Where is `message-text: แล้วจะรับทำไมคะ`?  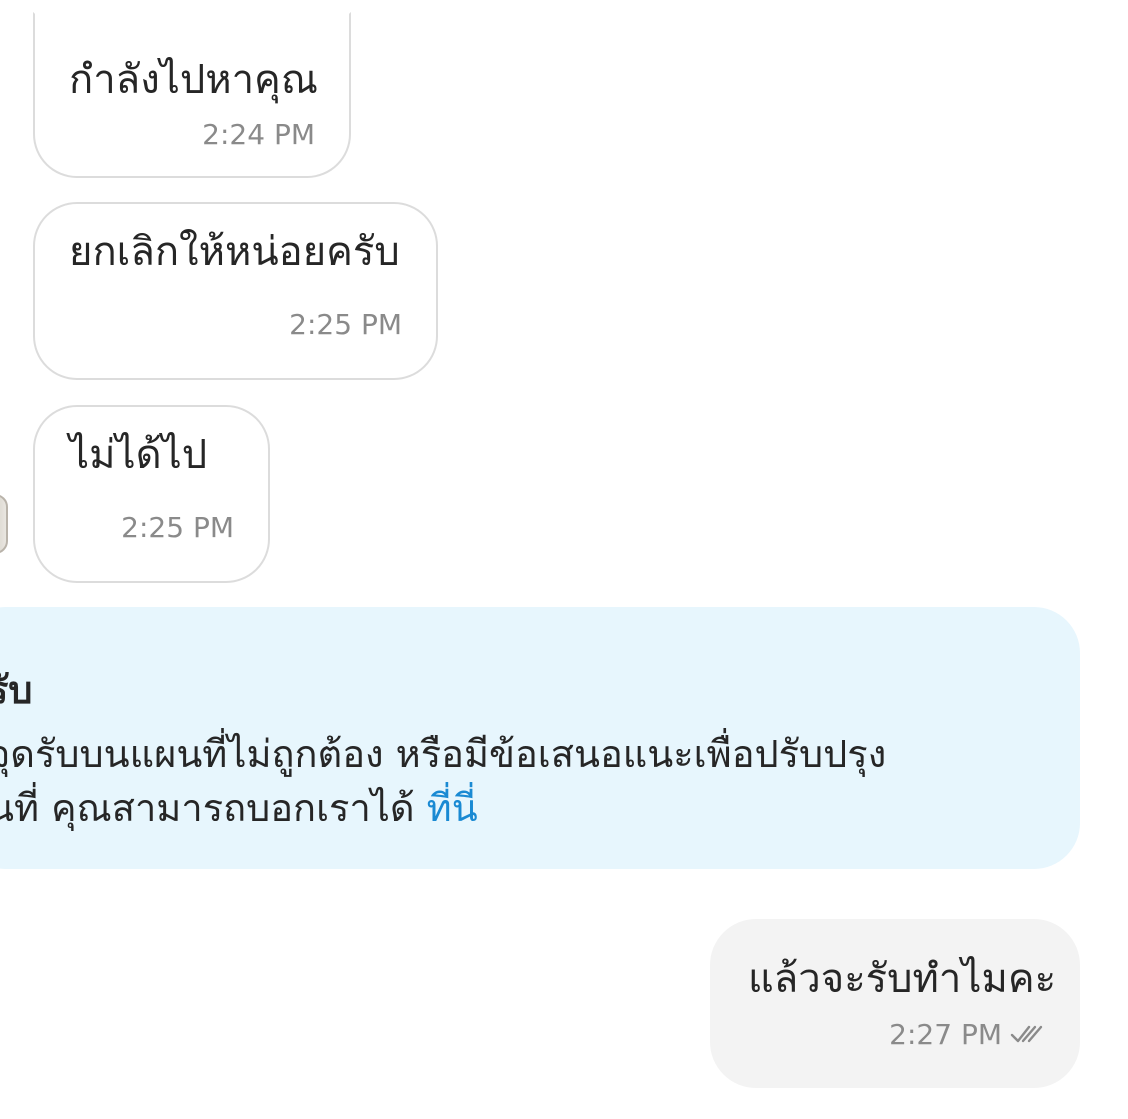 message-text: แล้วจะรับทำไมคะ is located at coordinates (902, 979).